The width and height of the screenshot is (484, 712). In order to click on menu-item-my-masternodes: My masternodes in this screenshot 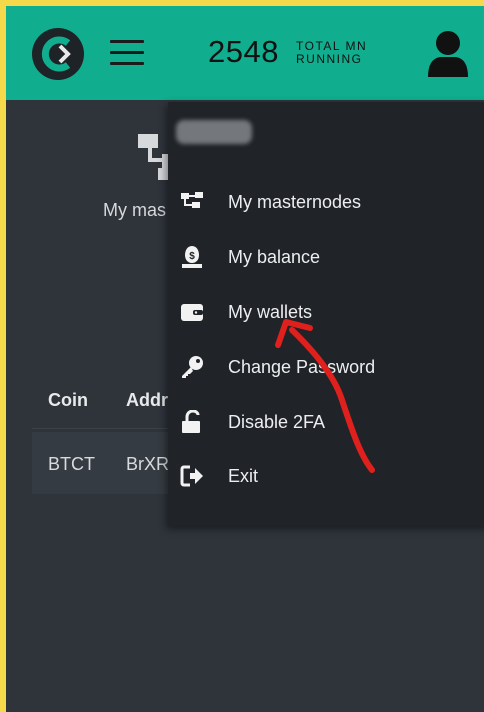, I will do `click(326, 203)`.